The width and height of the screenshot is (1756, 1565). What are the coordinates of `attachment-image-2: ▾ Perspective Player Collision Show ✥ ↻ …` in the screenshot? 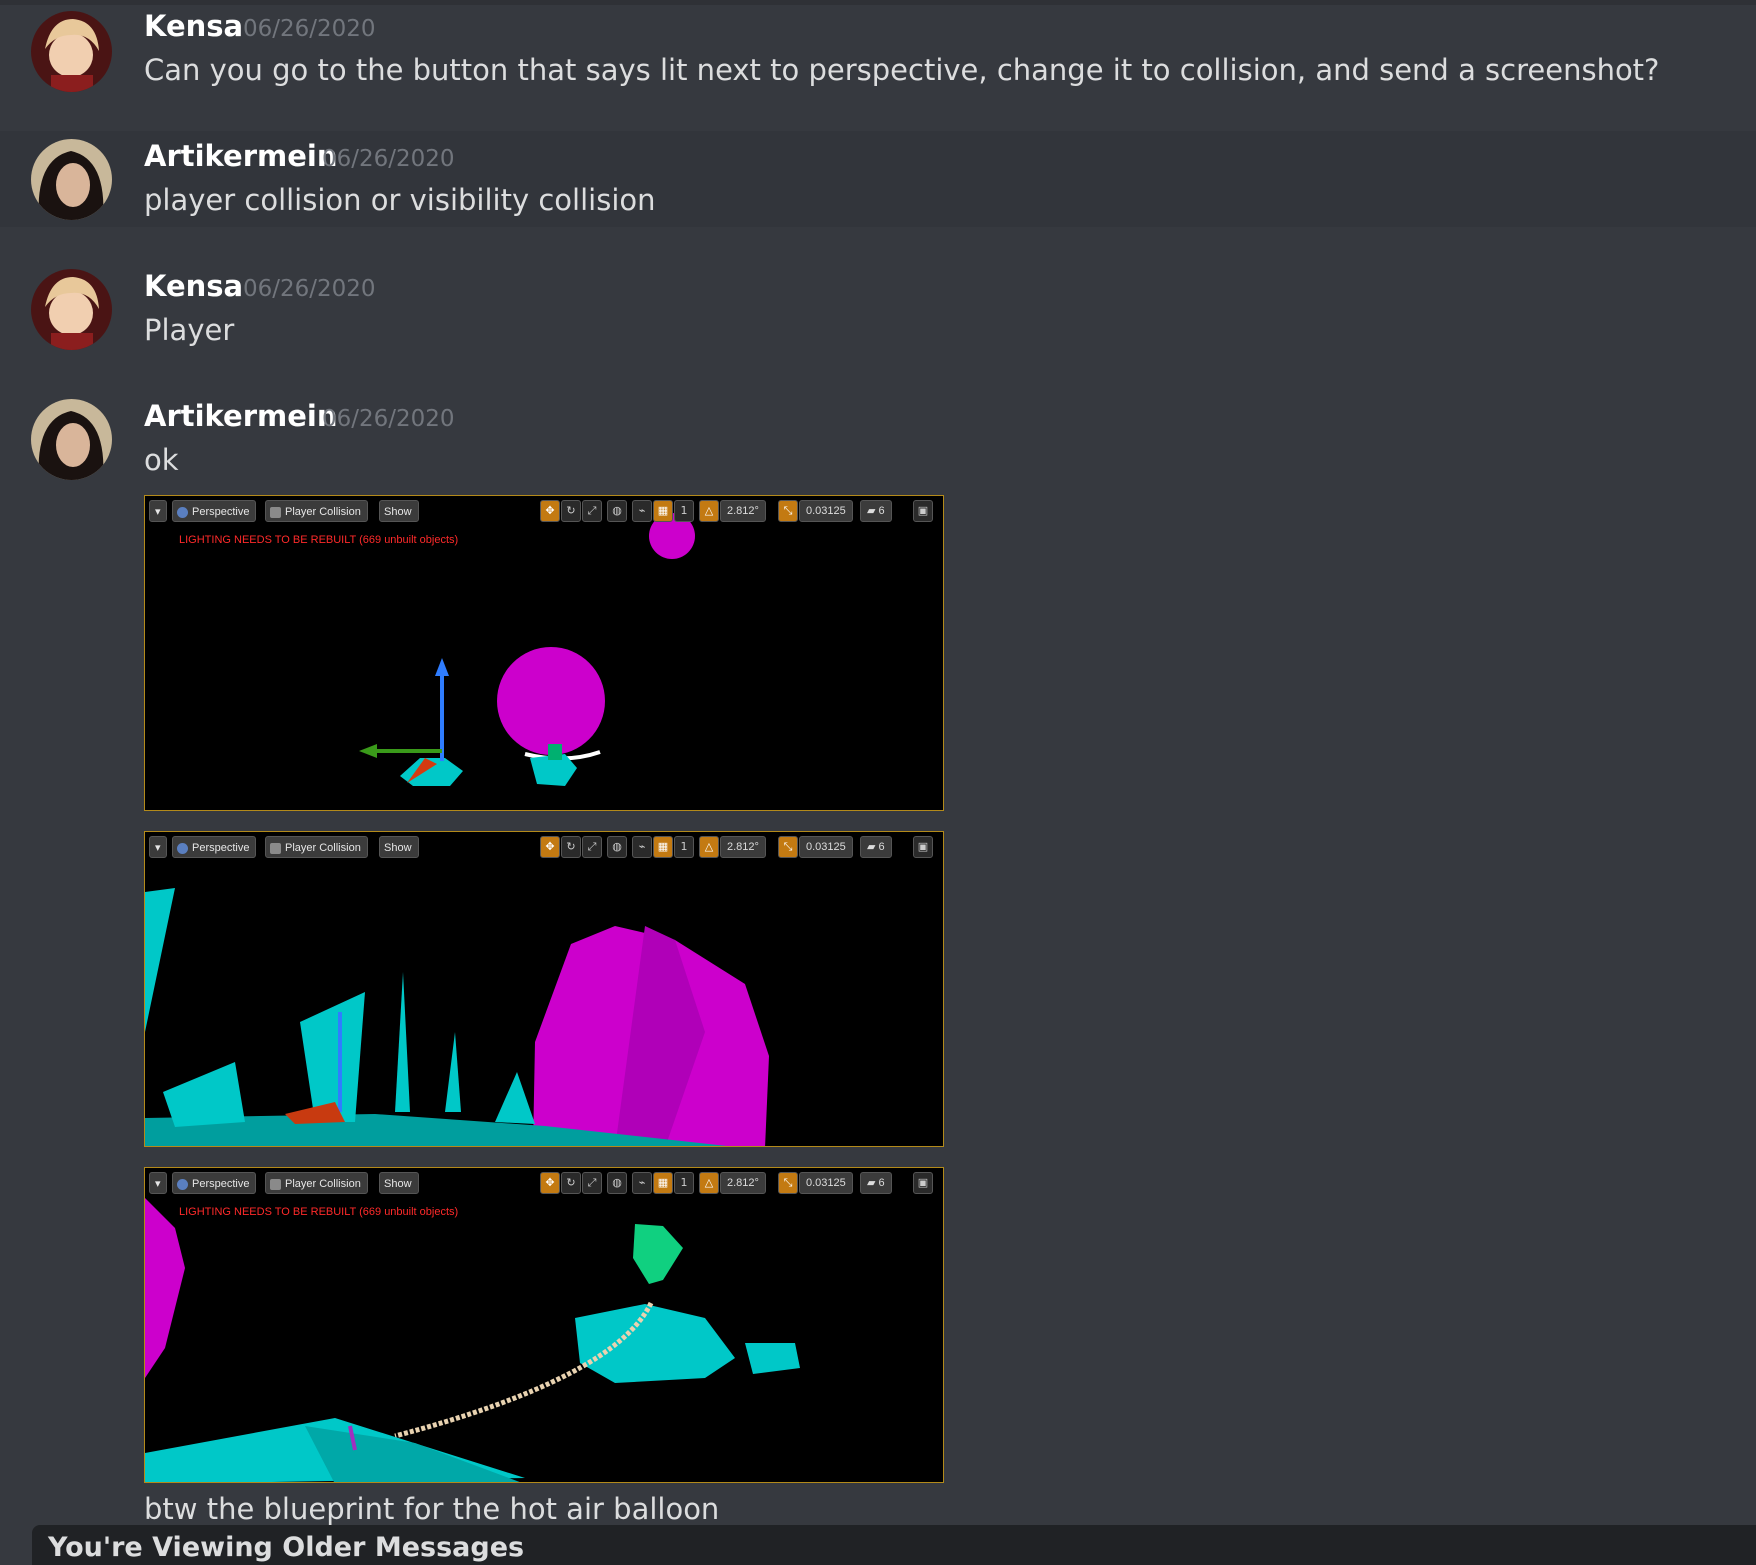 It's located at (544, 989).